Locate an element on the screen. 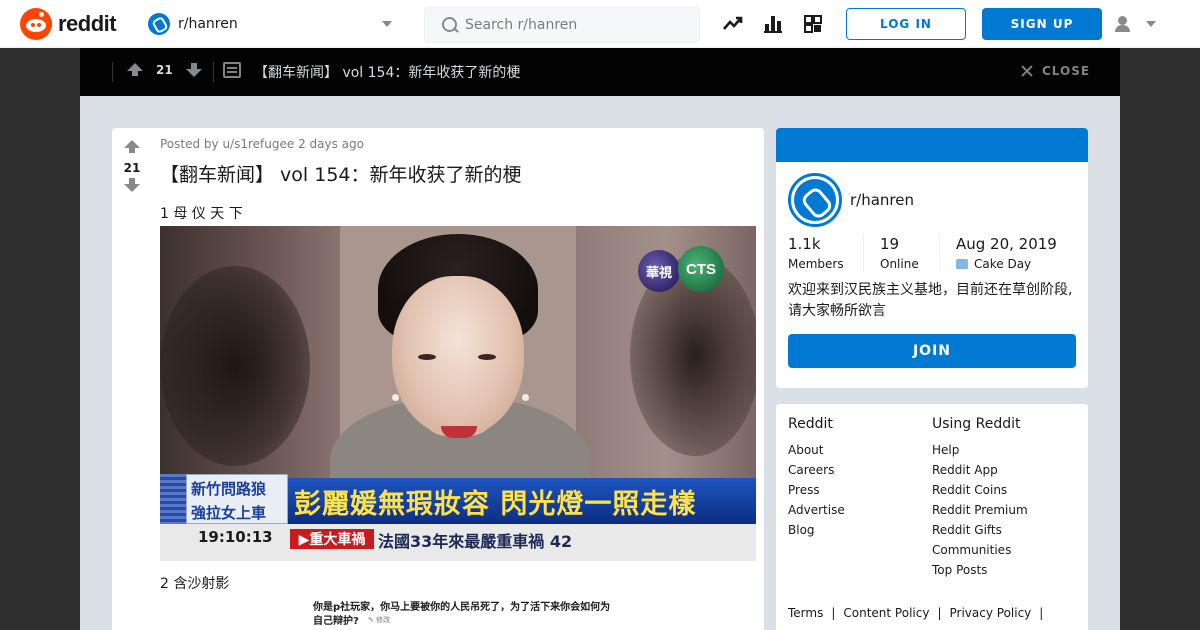  cake-day-label: Cake Day is located at coordinates (1003, 264).